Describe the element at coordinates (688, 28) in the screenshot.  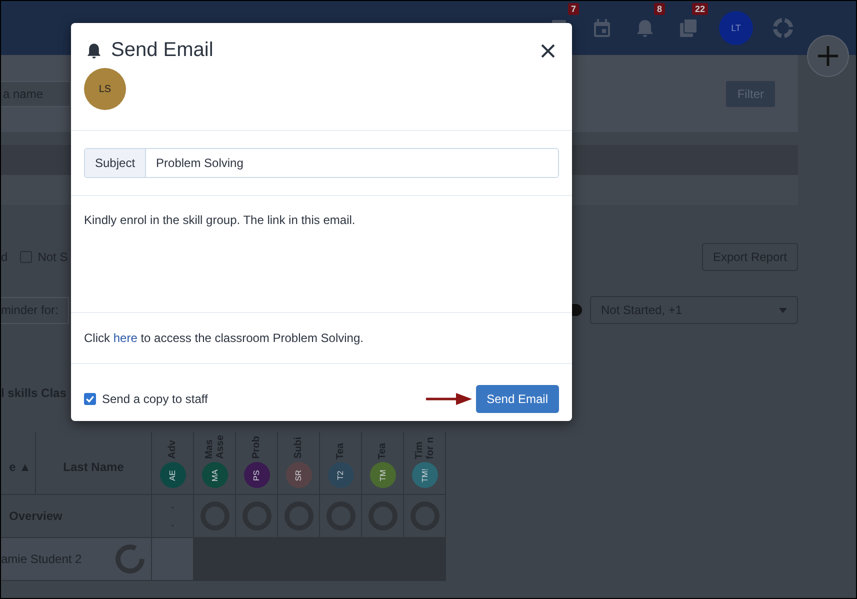
I see `pages-icon` at that location.